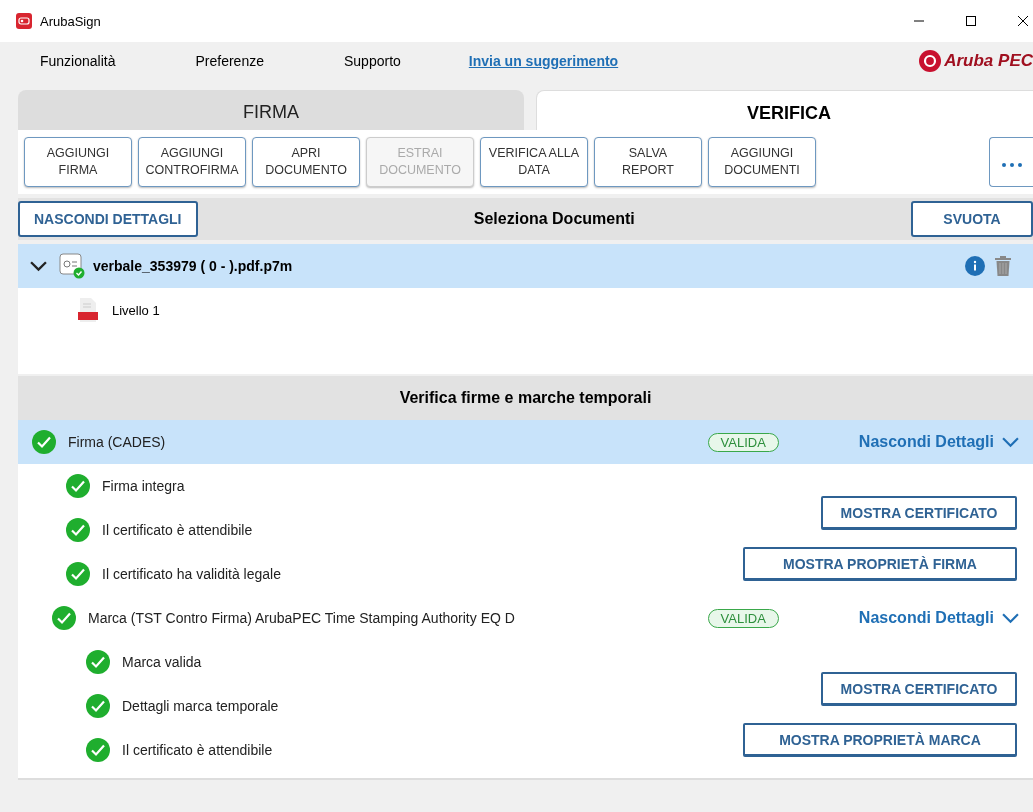 The height and width of the screenshot is (812, 1033). I want to click on section-title: Seleziona Documenti, so click(554, 219).